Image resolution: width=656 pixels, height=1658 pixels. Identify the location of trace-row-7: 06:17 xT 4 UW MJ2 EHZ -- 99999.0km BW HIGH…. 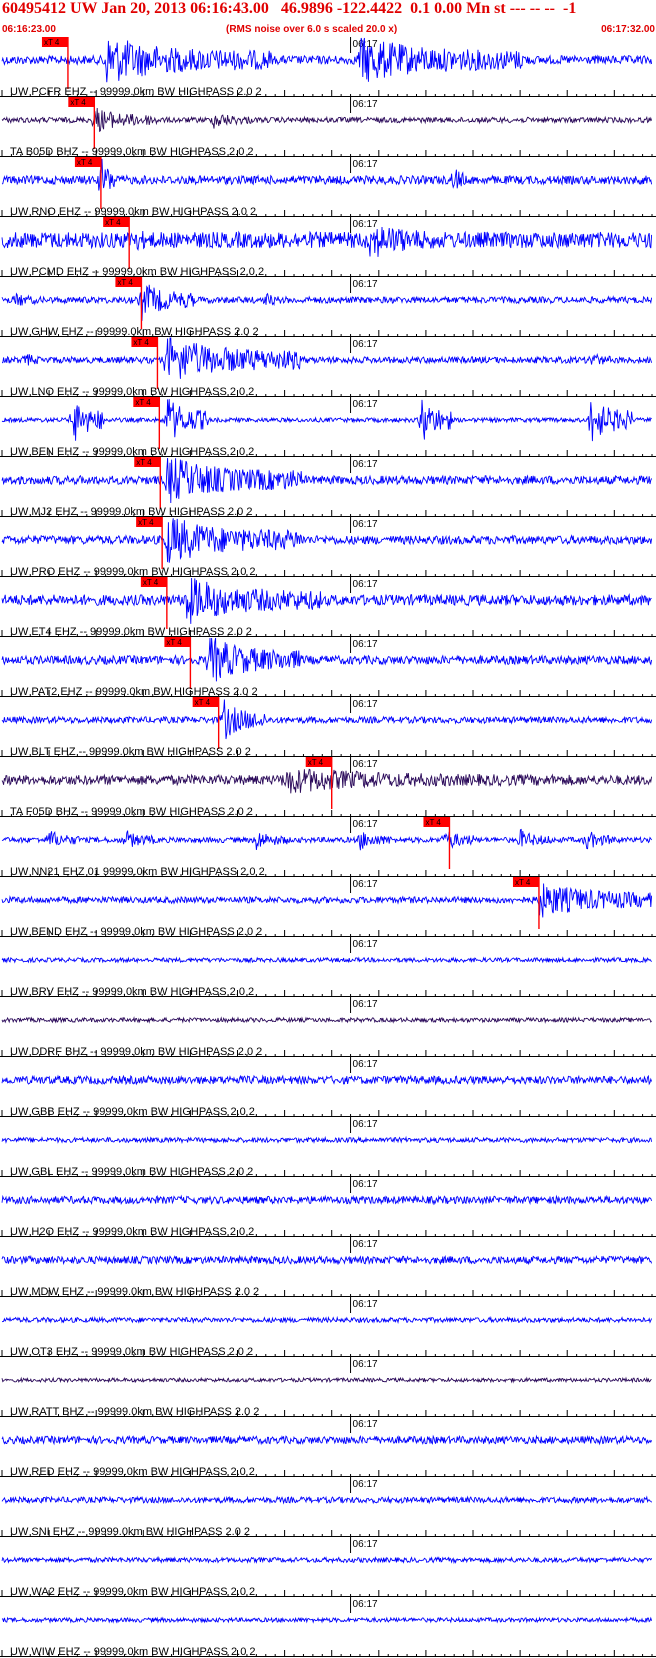
(328, 487).